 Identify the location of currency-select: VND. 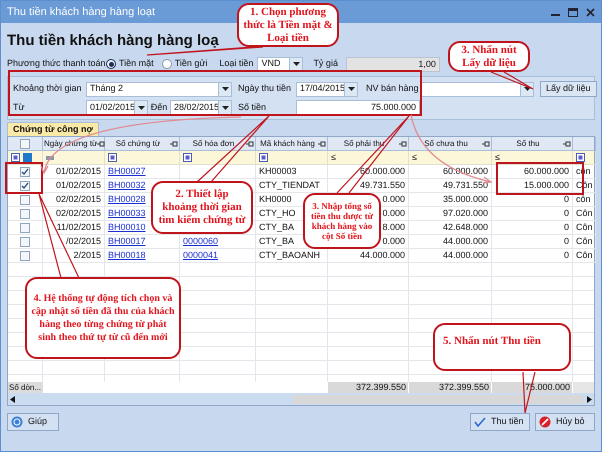
(280, 64).